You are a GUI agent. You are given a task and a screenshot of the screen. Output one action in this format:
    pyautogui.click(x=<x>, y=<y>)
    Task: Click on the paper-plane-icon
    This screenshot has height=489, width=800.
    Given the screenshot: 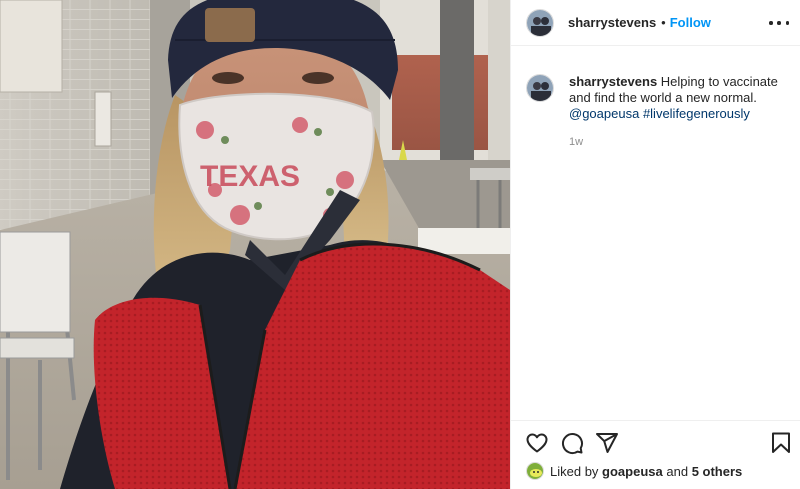 What is the action you would take?
    pyautogui.click(x=607, y=443)
    